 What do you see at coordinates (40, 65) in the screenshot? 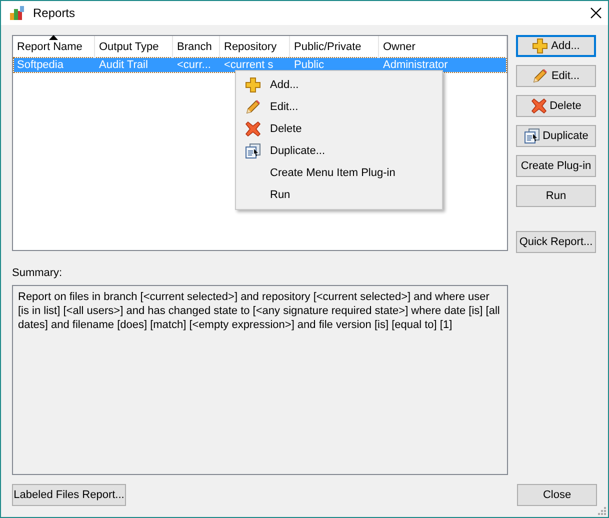
I see `table-cell-text: Softpedia` at bounding box center [40, 65].